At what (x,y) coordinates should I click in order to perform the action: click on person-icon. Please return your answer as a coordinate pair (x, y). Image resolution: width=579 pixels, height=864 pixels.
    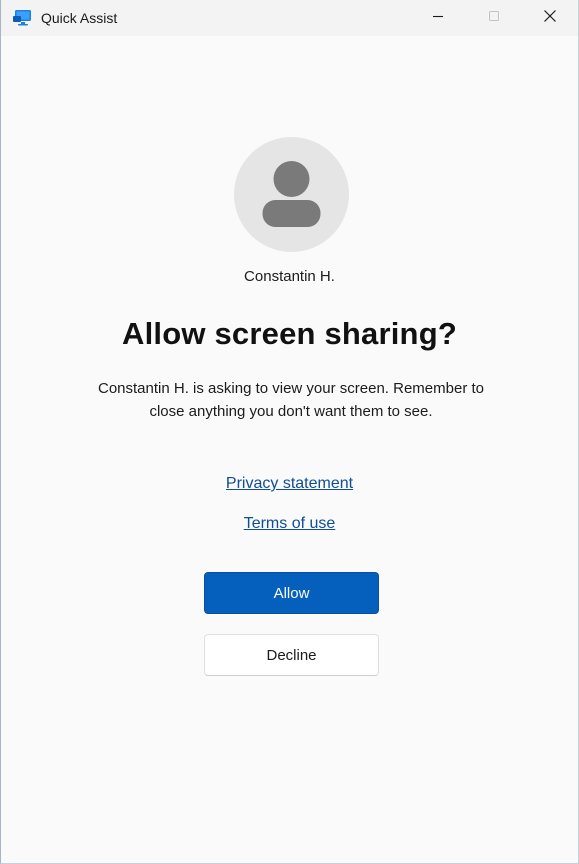
    Looking at the image, I should click on (291, 206).